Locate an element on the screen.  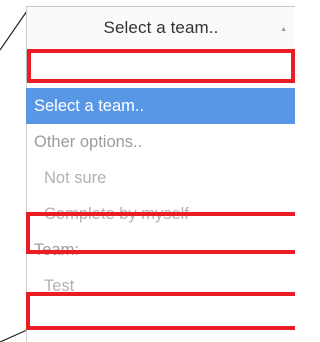
team-search-input is located at coordinates (160, 66).